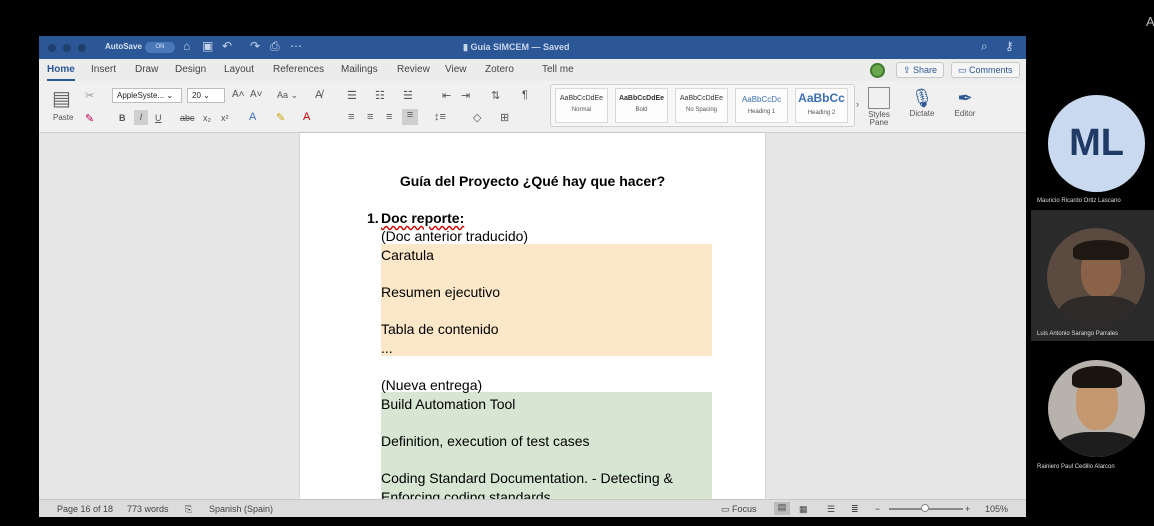 Image resolution: width=1154 pixels, height=526 pixels. Describe the element at coordinates (1092, 150) in the screenshot. I see `participant-tile: ML Mauricio Ricardo Ortiz Lascano` at that location.